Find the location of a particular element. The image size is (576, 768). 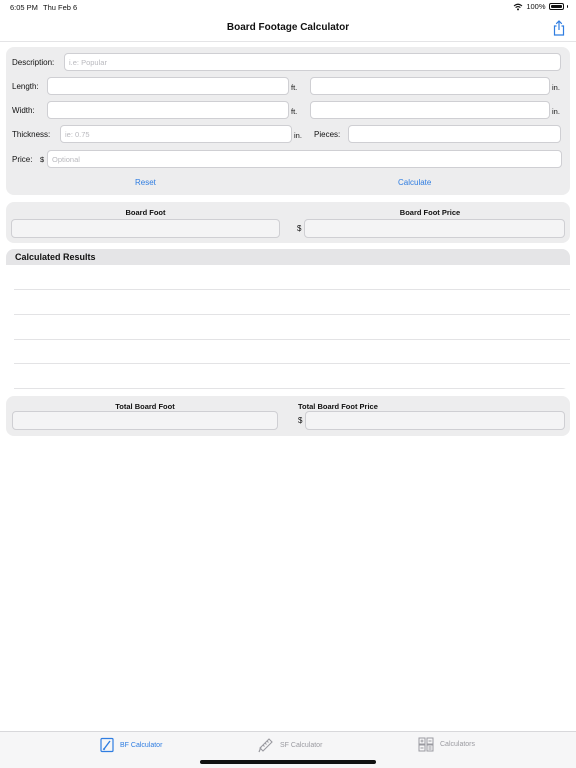

tab-sf-calculator: SF Calculator is located at coordinates (290, 745).